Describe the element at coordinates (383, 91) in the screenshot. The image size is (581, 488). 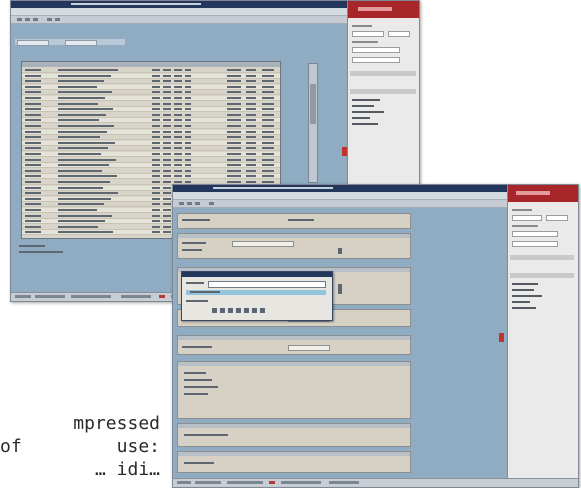
I see `side-section` at that location.